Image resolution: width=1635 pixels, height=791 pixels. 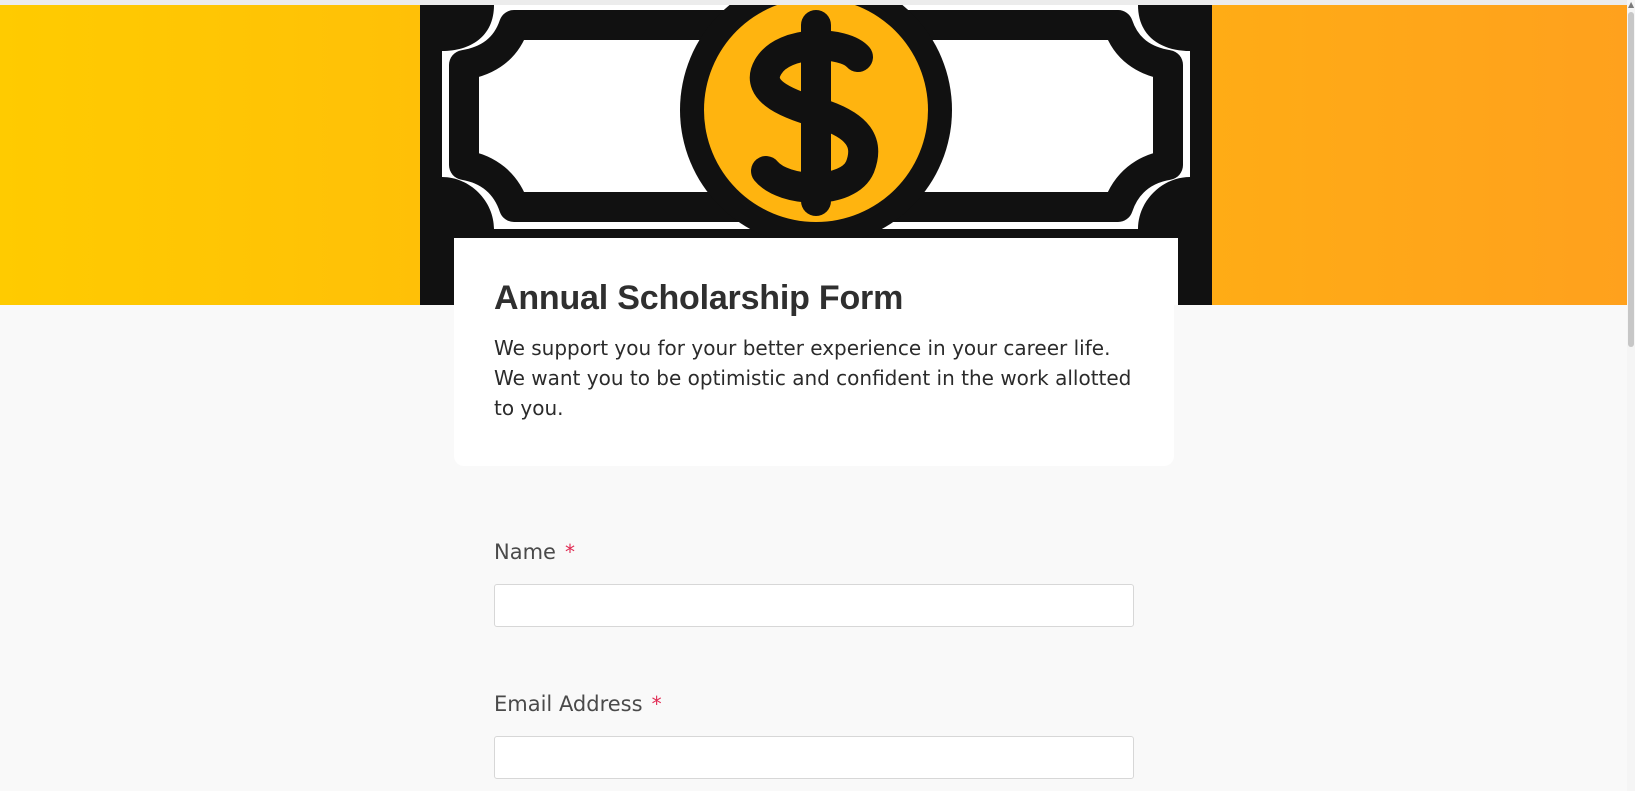 What do you see at coordinates (699, 298) in the screenshot?
I see `form-title: Annual Scholarship Form` at bounding box center [699, 298].